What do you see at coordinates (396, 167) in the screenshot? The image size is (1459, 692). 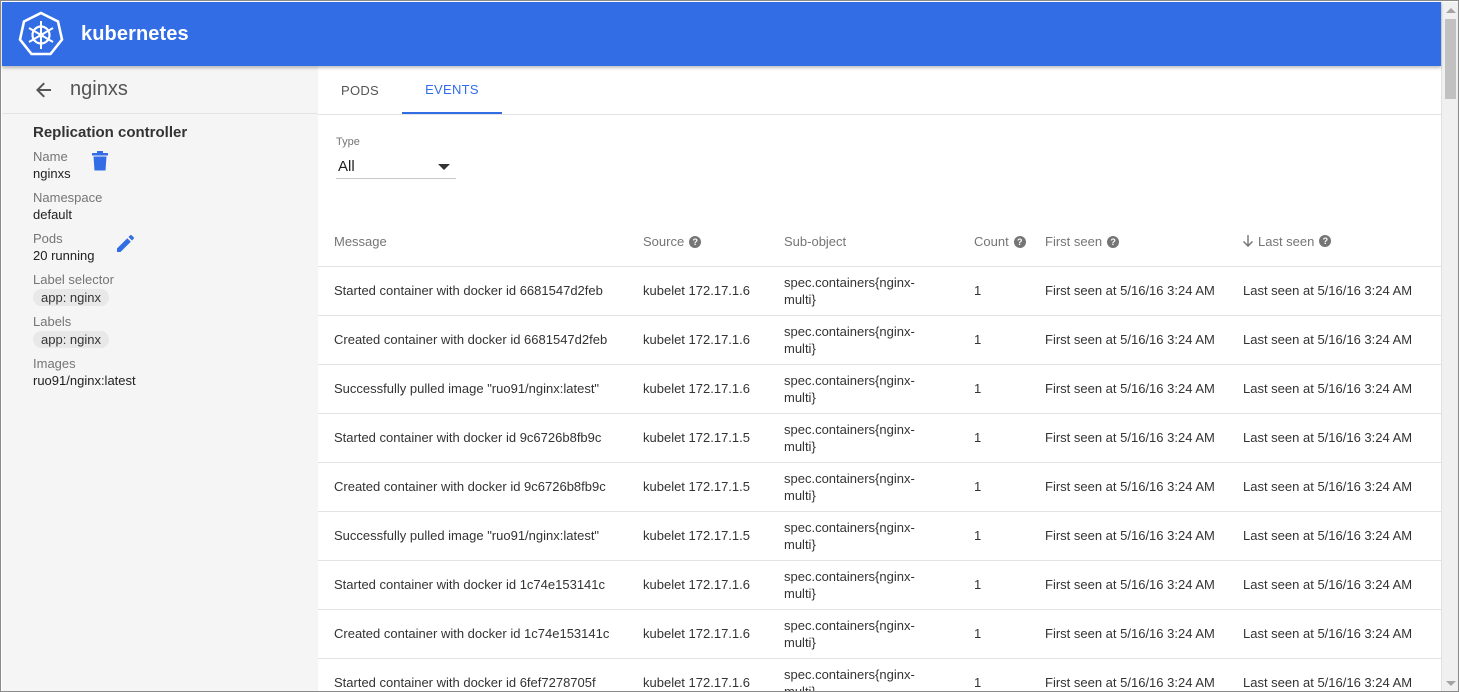 I see `type-select: All` at bounding box center [396, 167].